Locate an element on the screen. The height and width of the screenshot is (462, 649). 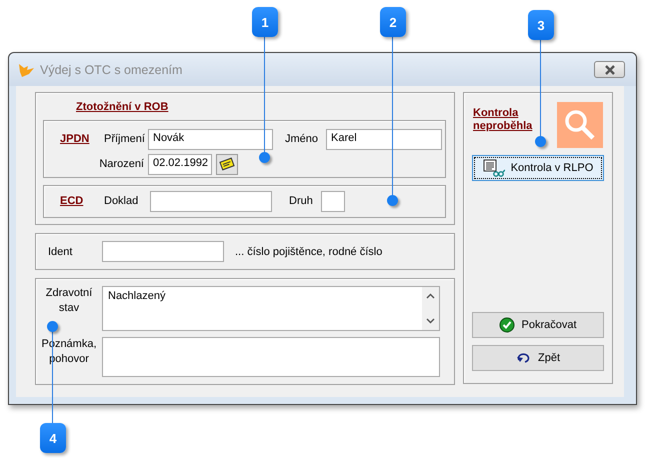
check-icon is located at coordinates (507, 325).